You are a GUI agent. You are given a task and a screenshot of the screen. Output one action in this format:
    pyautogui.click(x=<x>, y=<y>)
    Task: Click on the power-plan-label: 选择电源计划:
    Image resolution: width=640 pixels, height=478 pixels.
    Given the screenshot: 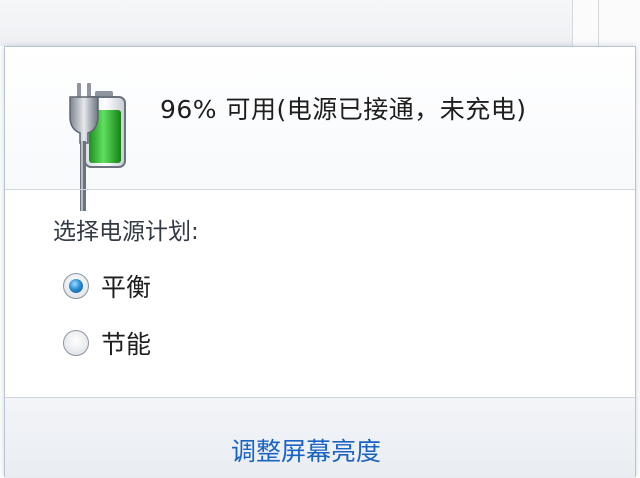 What is the action you would take?
    pyautogui.click(x=126, y=232)
    